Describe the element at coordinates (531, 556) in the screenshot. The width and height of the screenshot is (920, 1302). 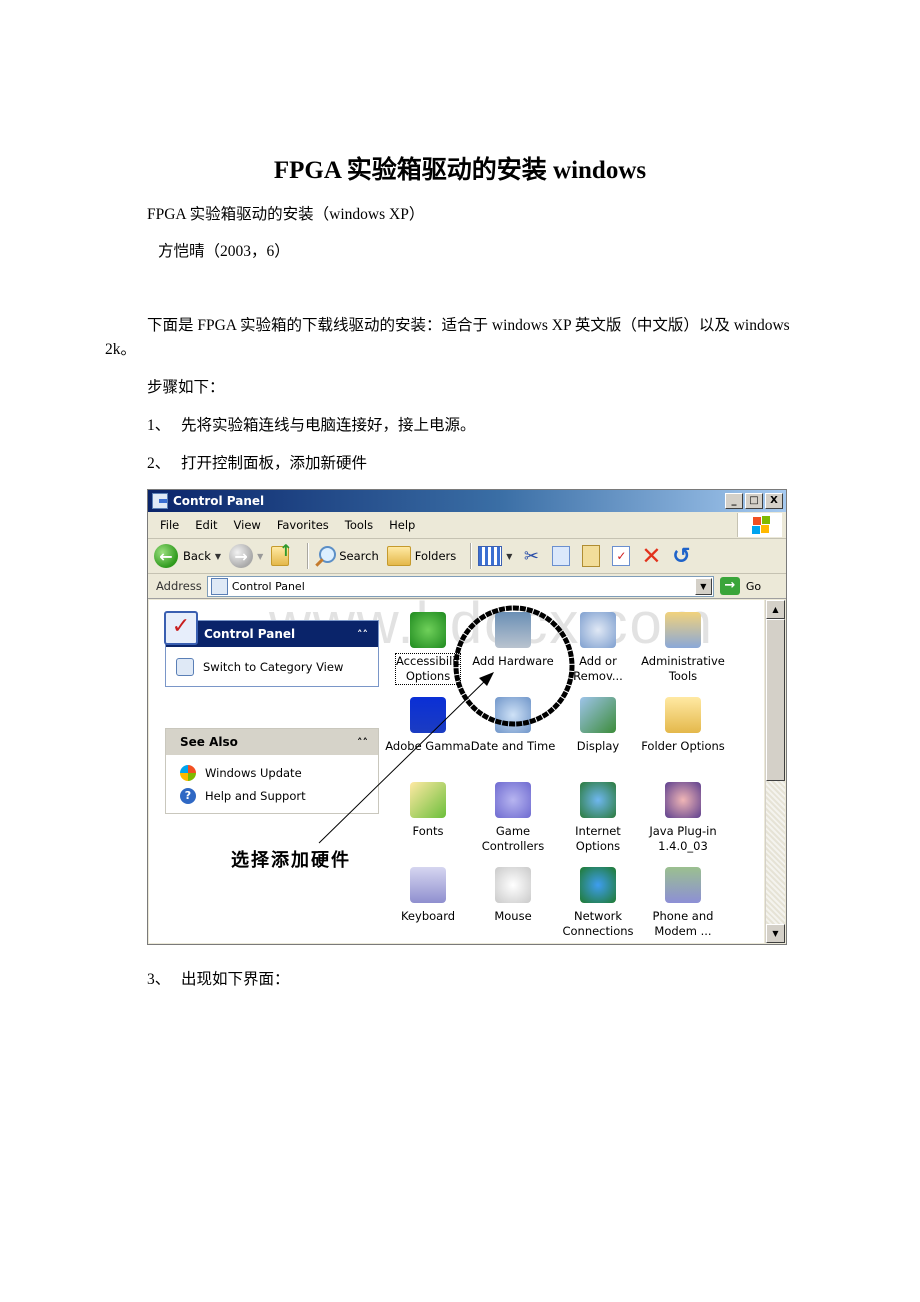
I see `cut-button: ✂` at that location.